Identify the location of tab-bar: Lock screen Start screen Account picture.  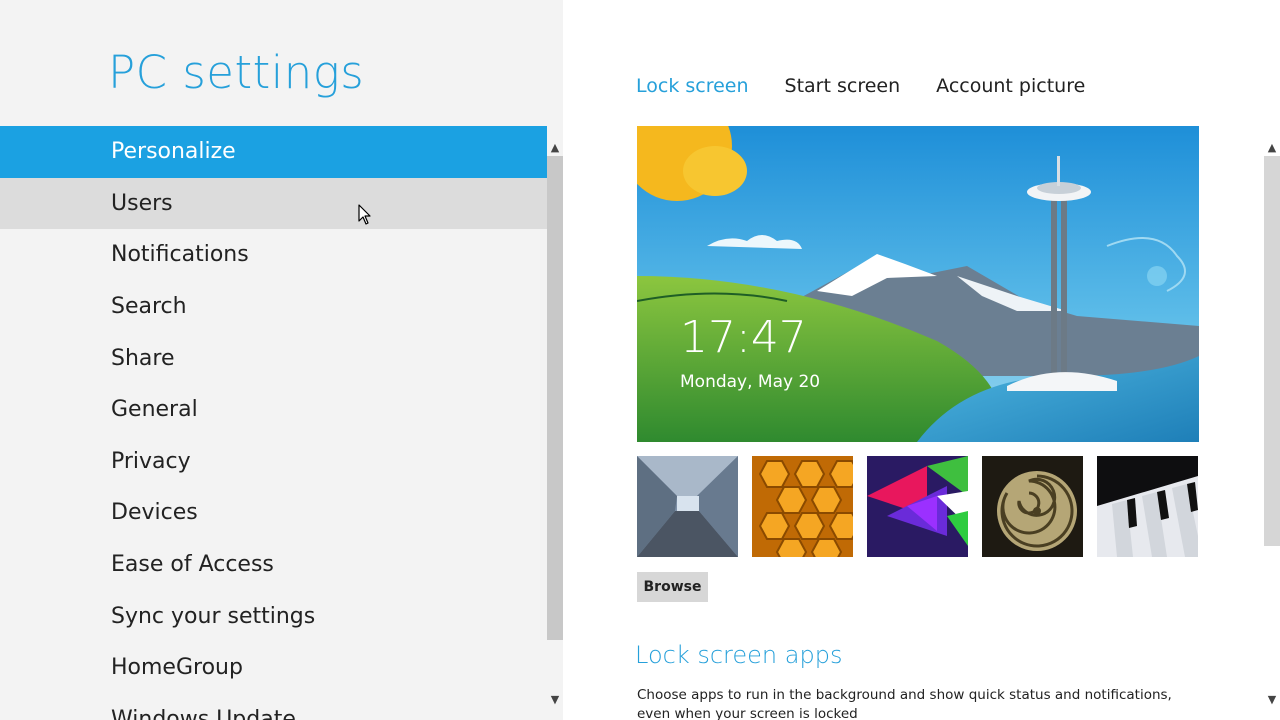
(860, 86).